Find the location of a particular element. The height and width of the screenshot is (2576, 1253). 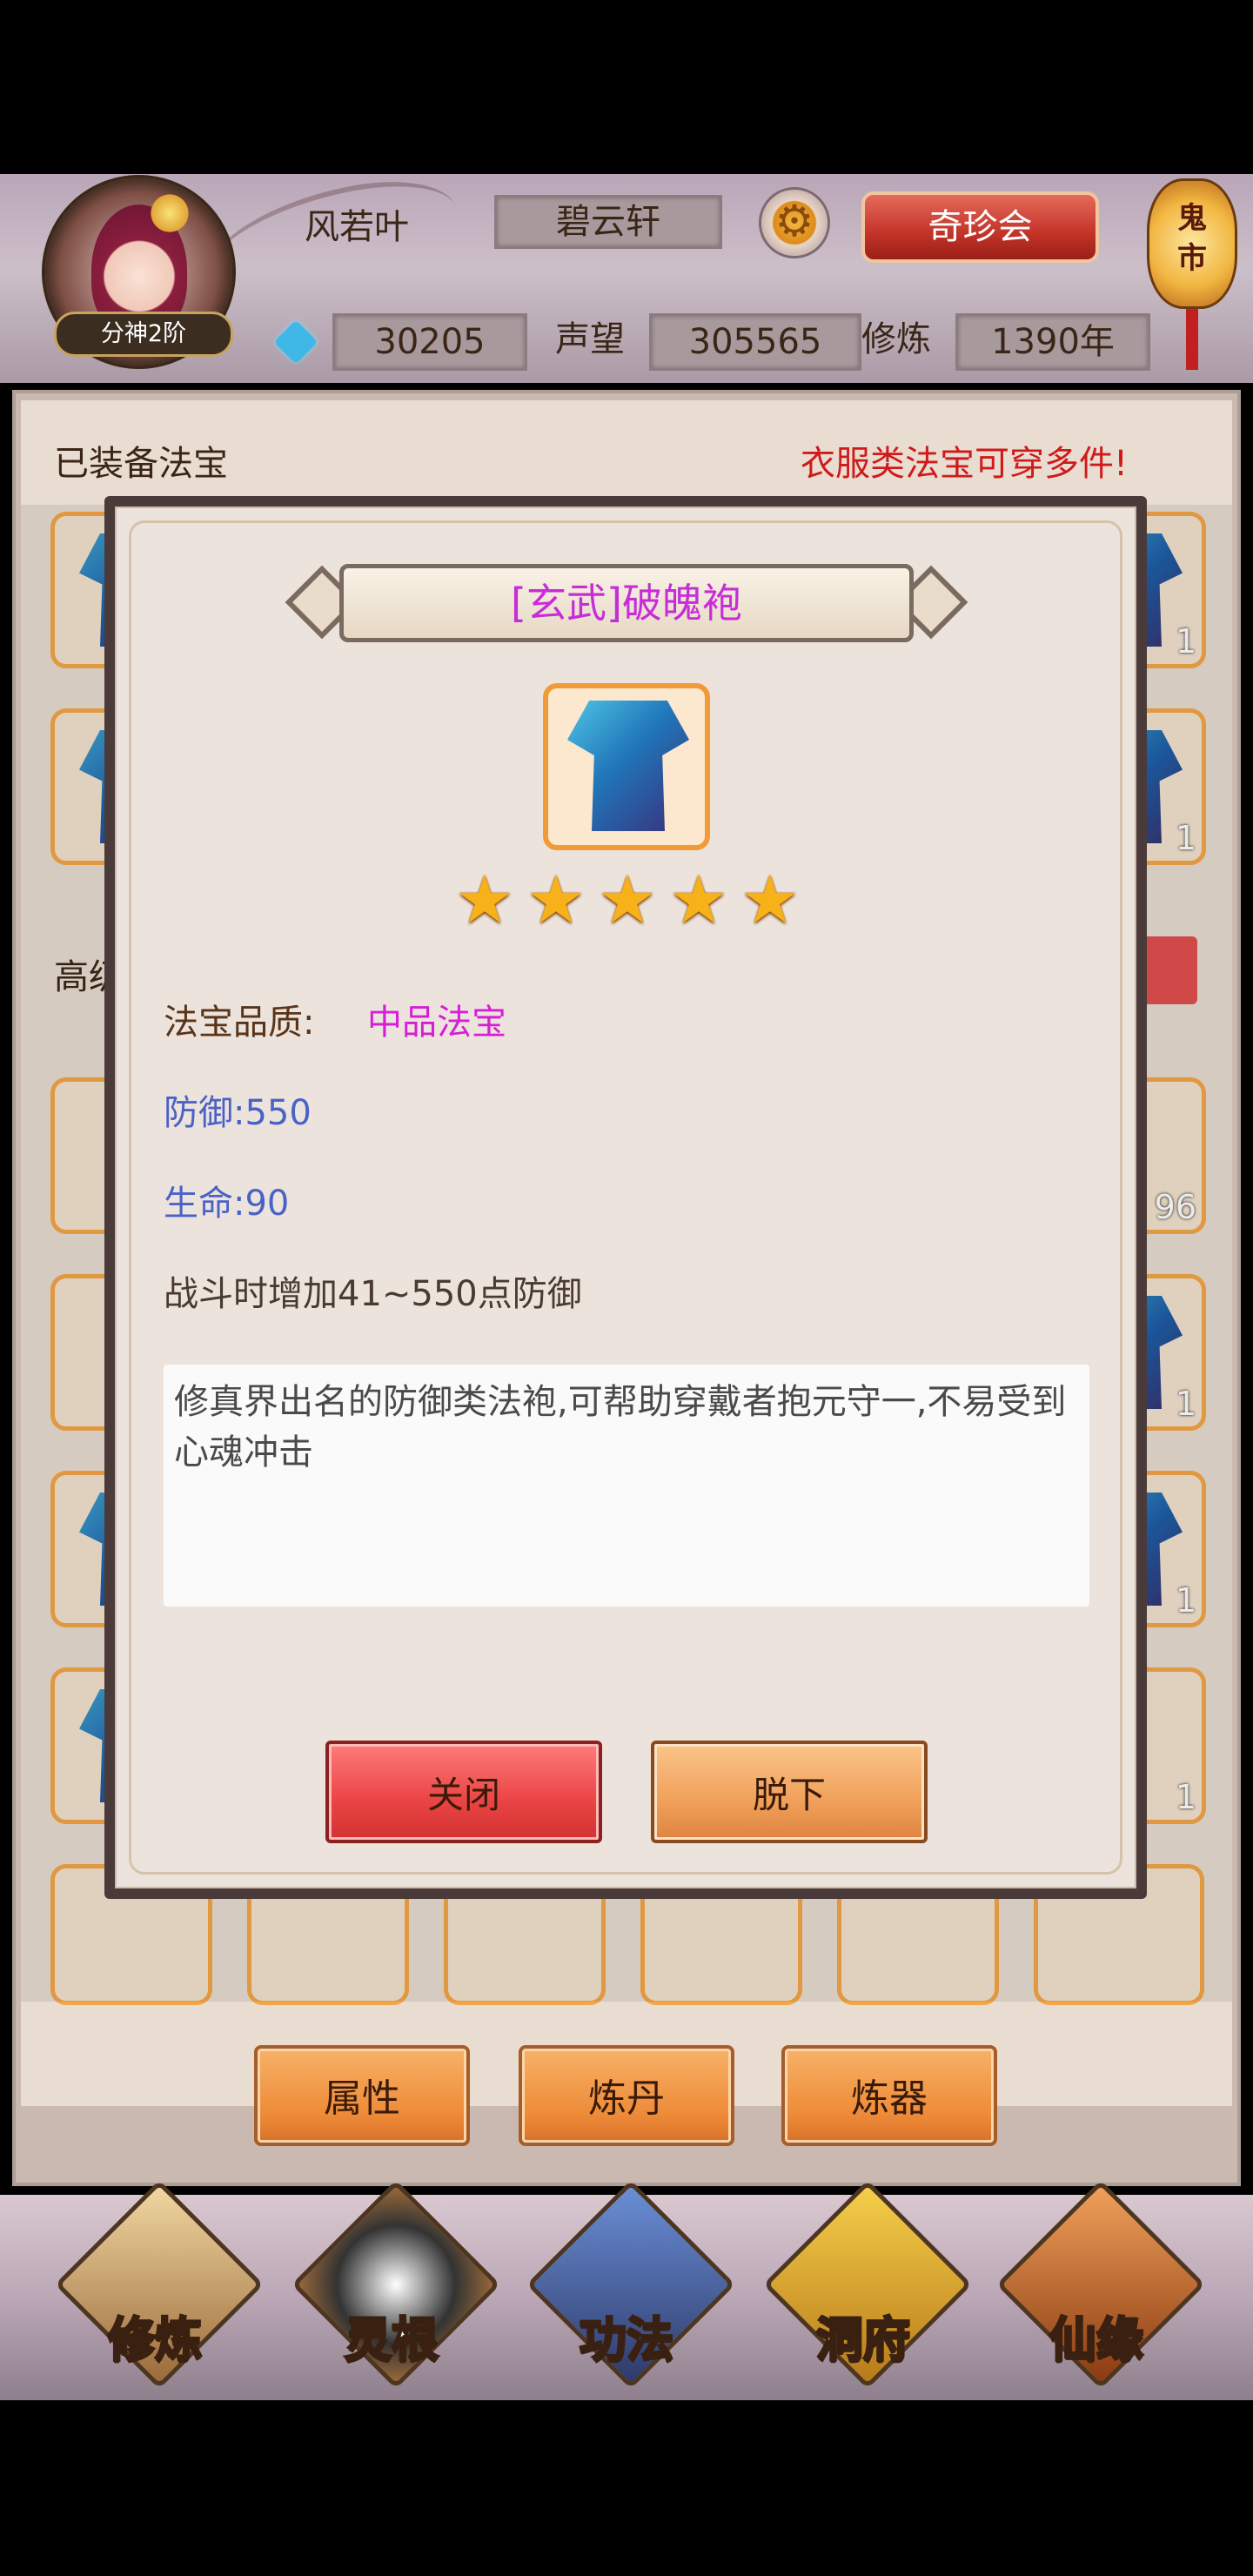

sect-name: 碧云轩 is located at coordinates (608, 222).